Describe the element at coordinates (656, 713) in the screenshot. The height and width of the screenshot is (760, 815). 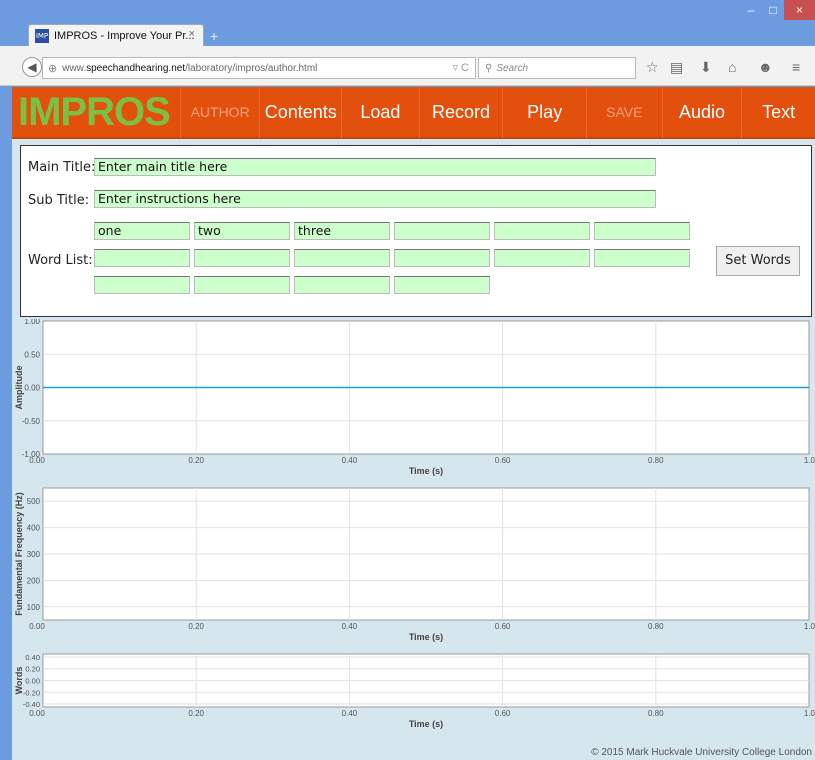
I see `plot-2-x-tick-label: 0.80` at that location.